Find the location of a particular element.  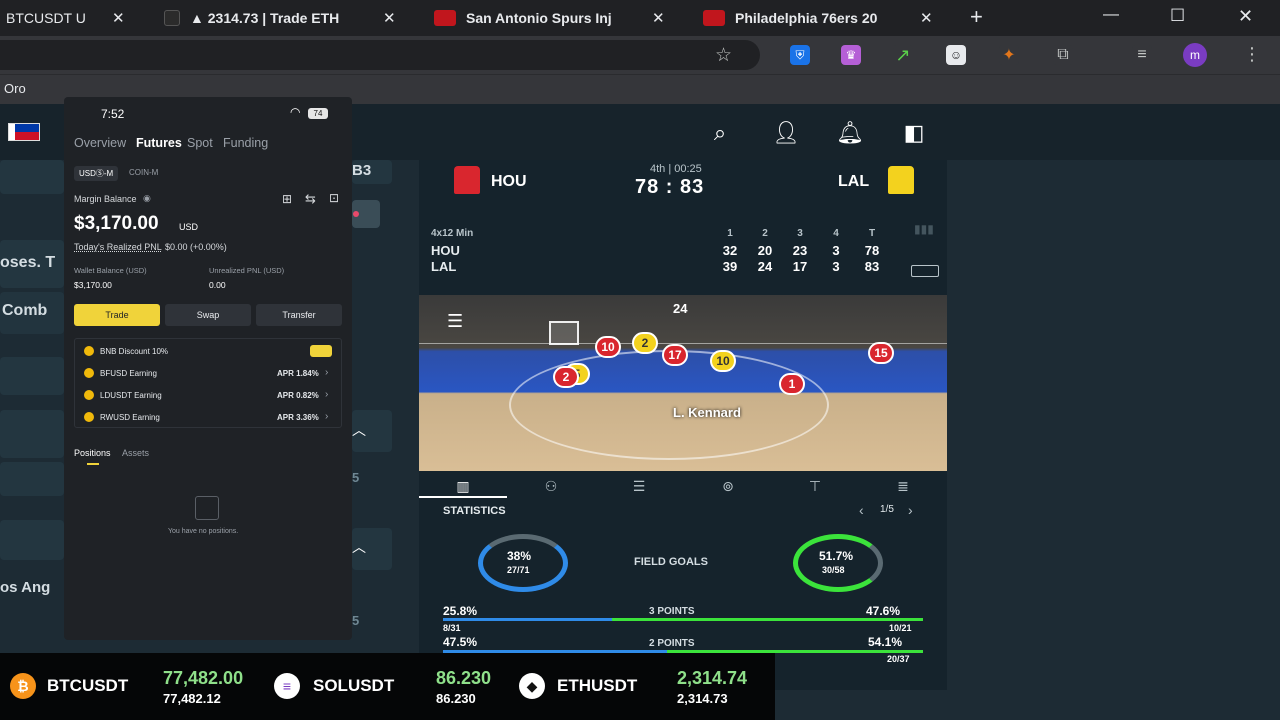

gift-icon: ⊞ is located at coordinates (287, 199).